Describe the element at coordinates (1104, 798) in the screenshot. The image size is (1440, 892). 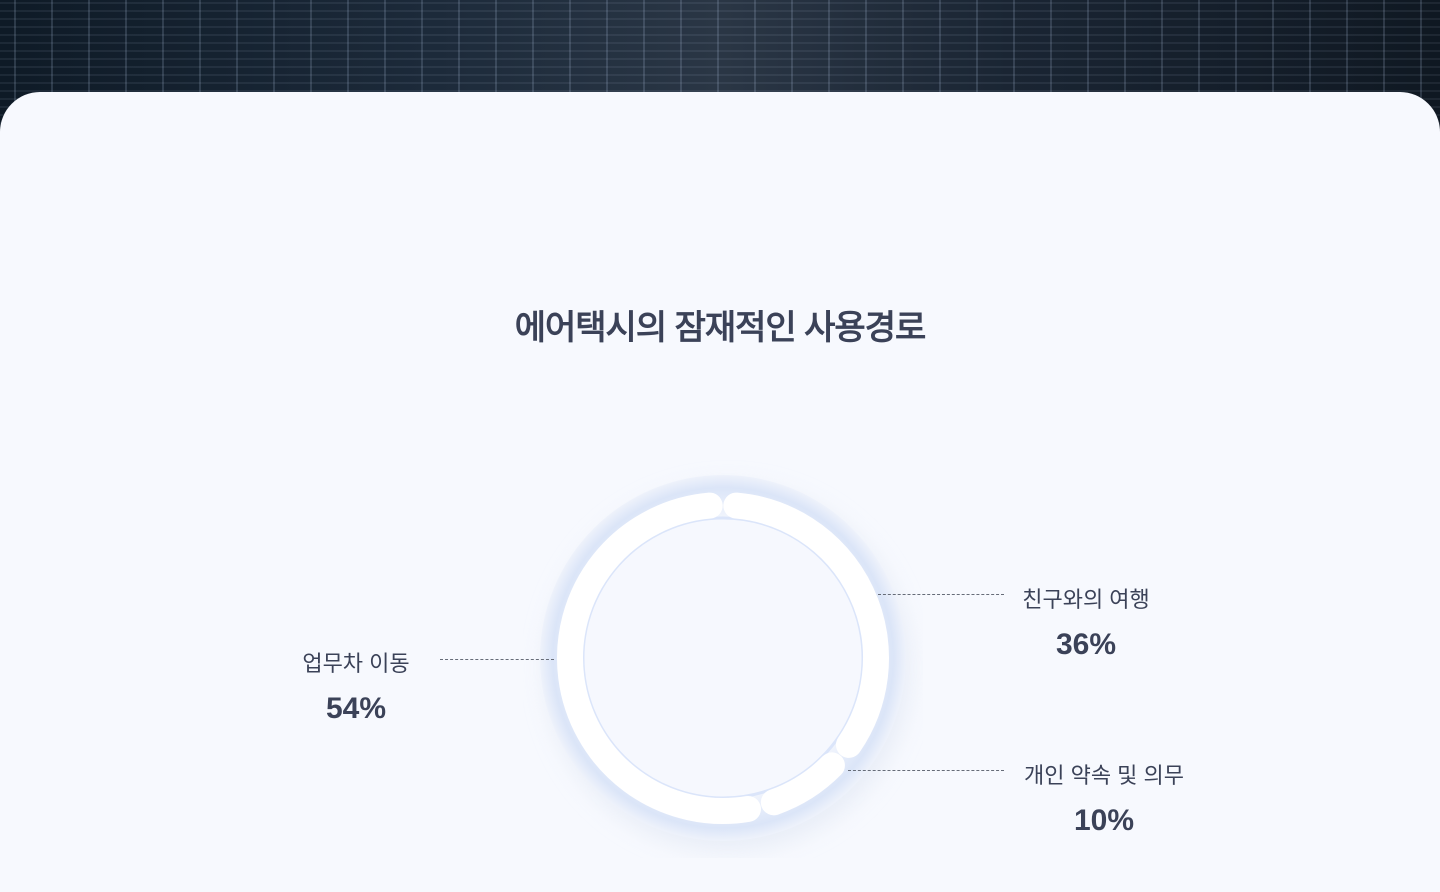
I see `label-personal: 개인 약속 및 의무 10%` at that location.